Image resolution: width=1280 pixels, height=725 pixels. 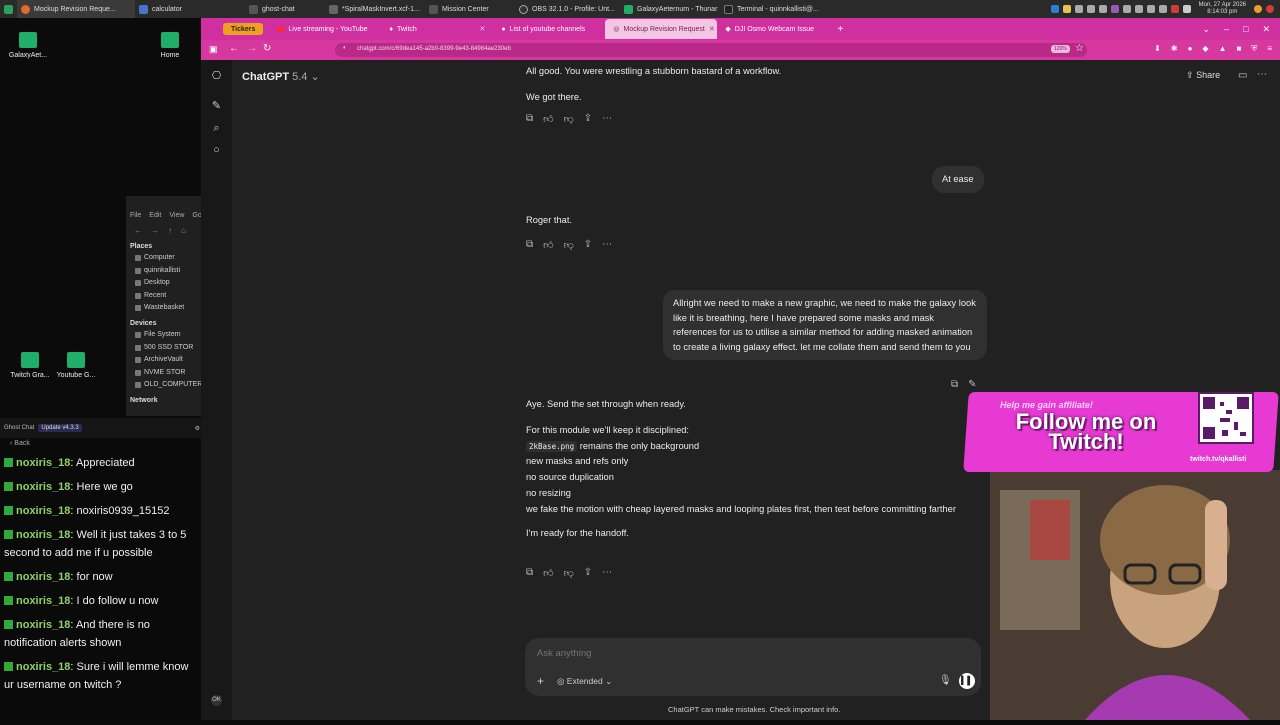 I want to click on close-icon: ✕, so click(x=1266, y=29).